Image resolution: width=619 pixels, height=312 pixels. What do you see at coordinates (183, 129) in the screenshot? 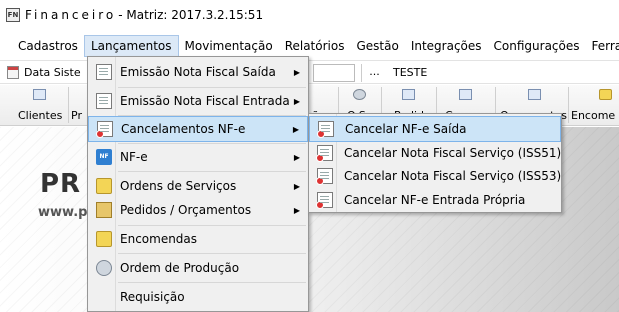
I see `menu-item-label: Cancelamentos NF-e` at bounding box center [183, 129].